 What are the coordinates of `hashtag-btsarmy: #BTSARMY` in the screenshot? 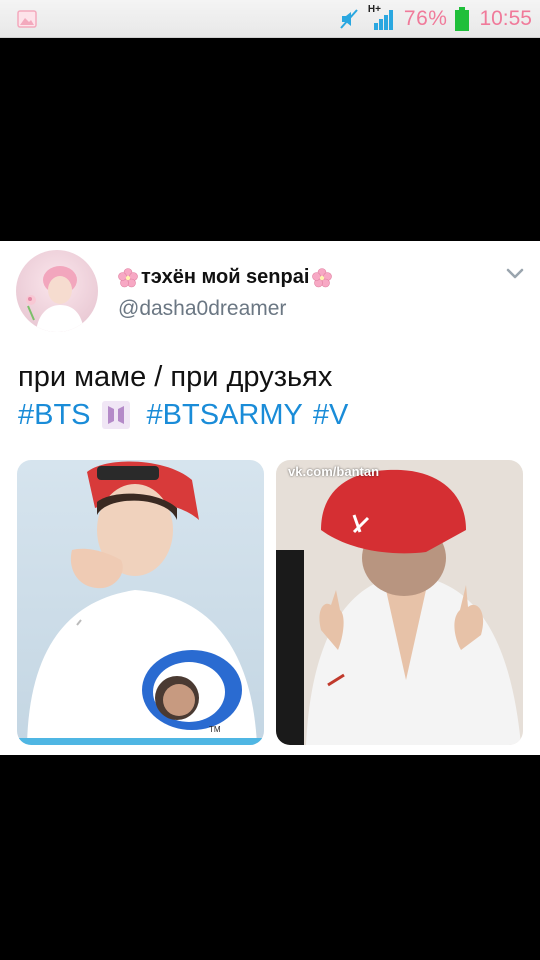 It's located at (225, 415).